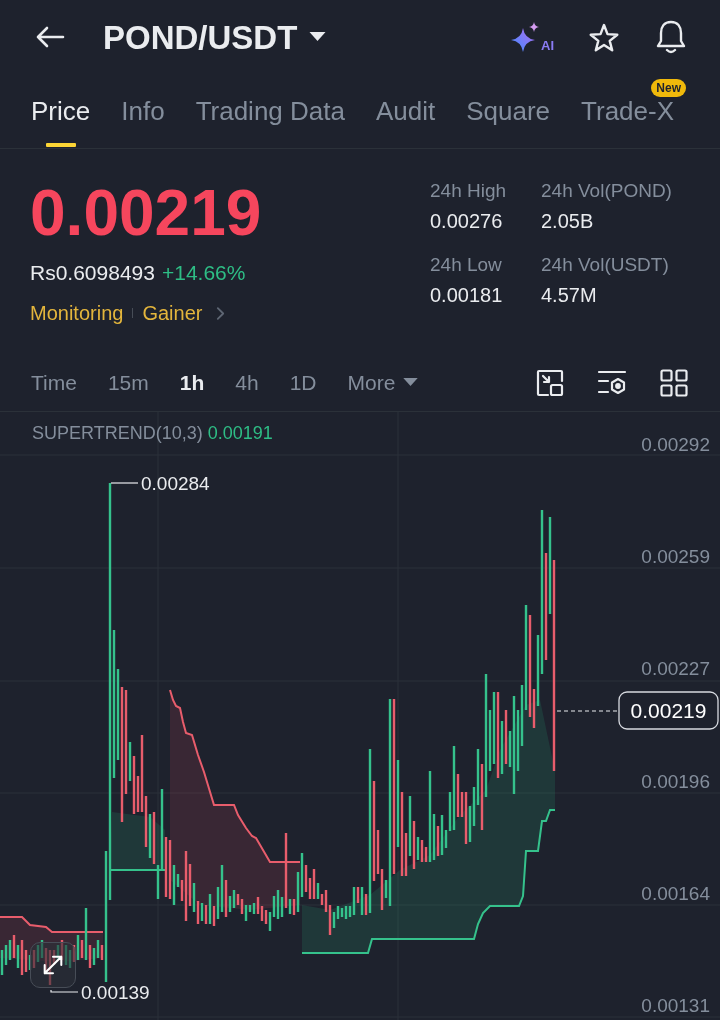 The height and width of the screenshot is (1020, 720). I want to click on tab: Trading Data, so click(270, 111).